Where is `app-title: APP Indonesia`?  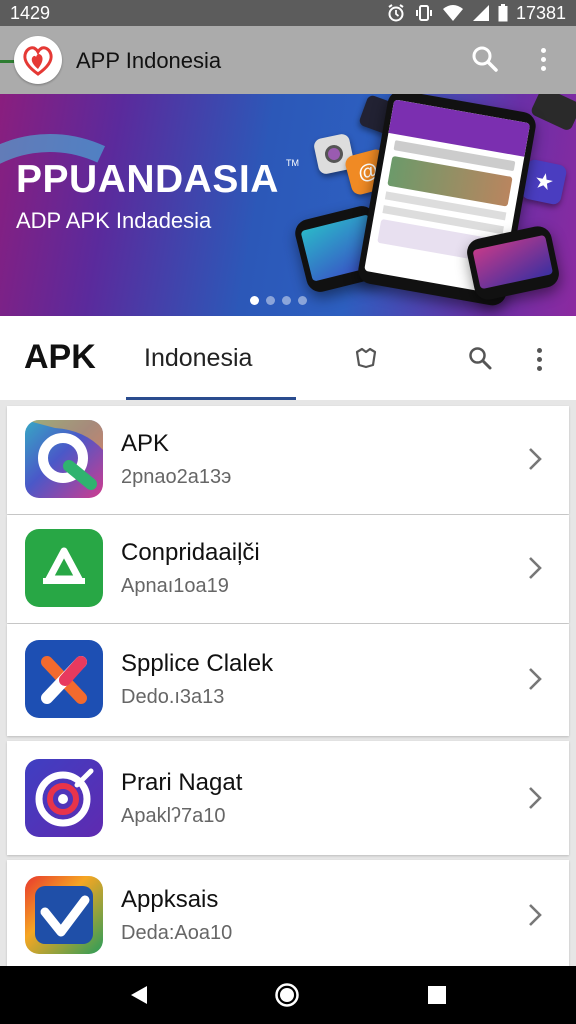 app-title: APP Indonesia is located at coordinates (149, 60).